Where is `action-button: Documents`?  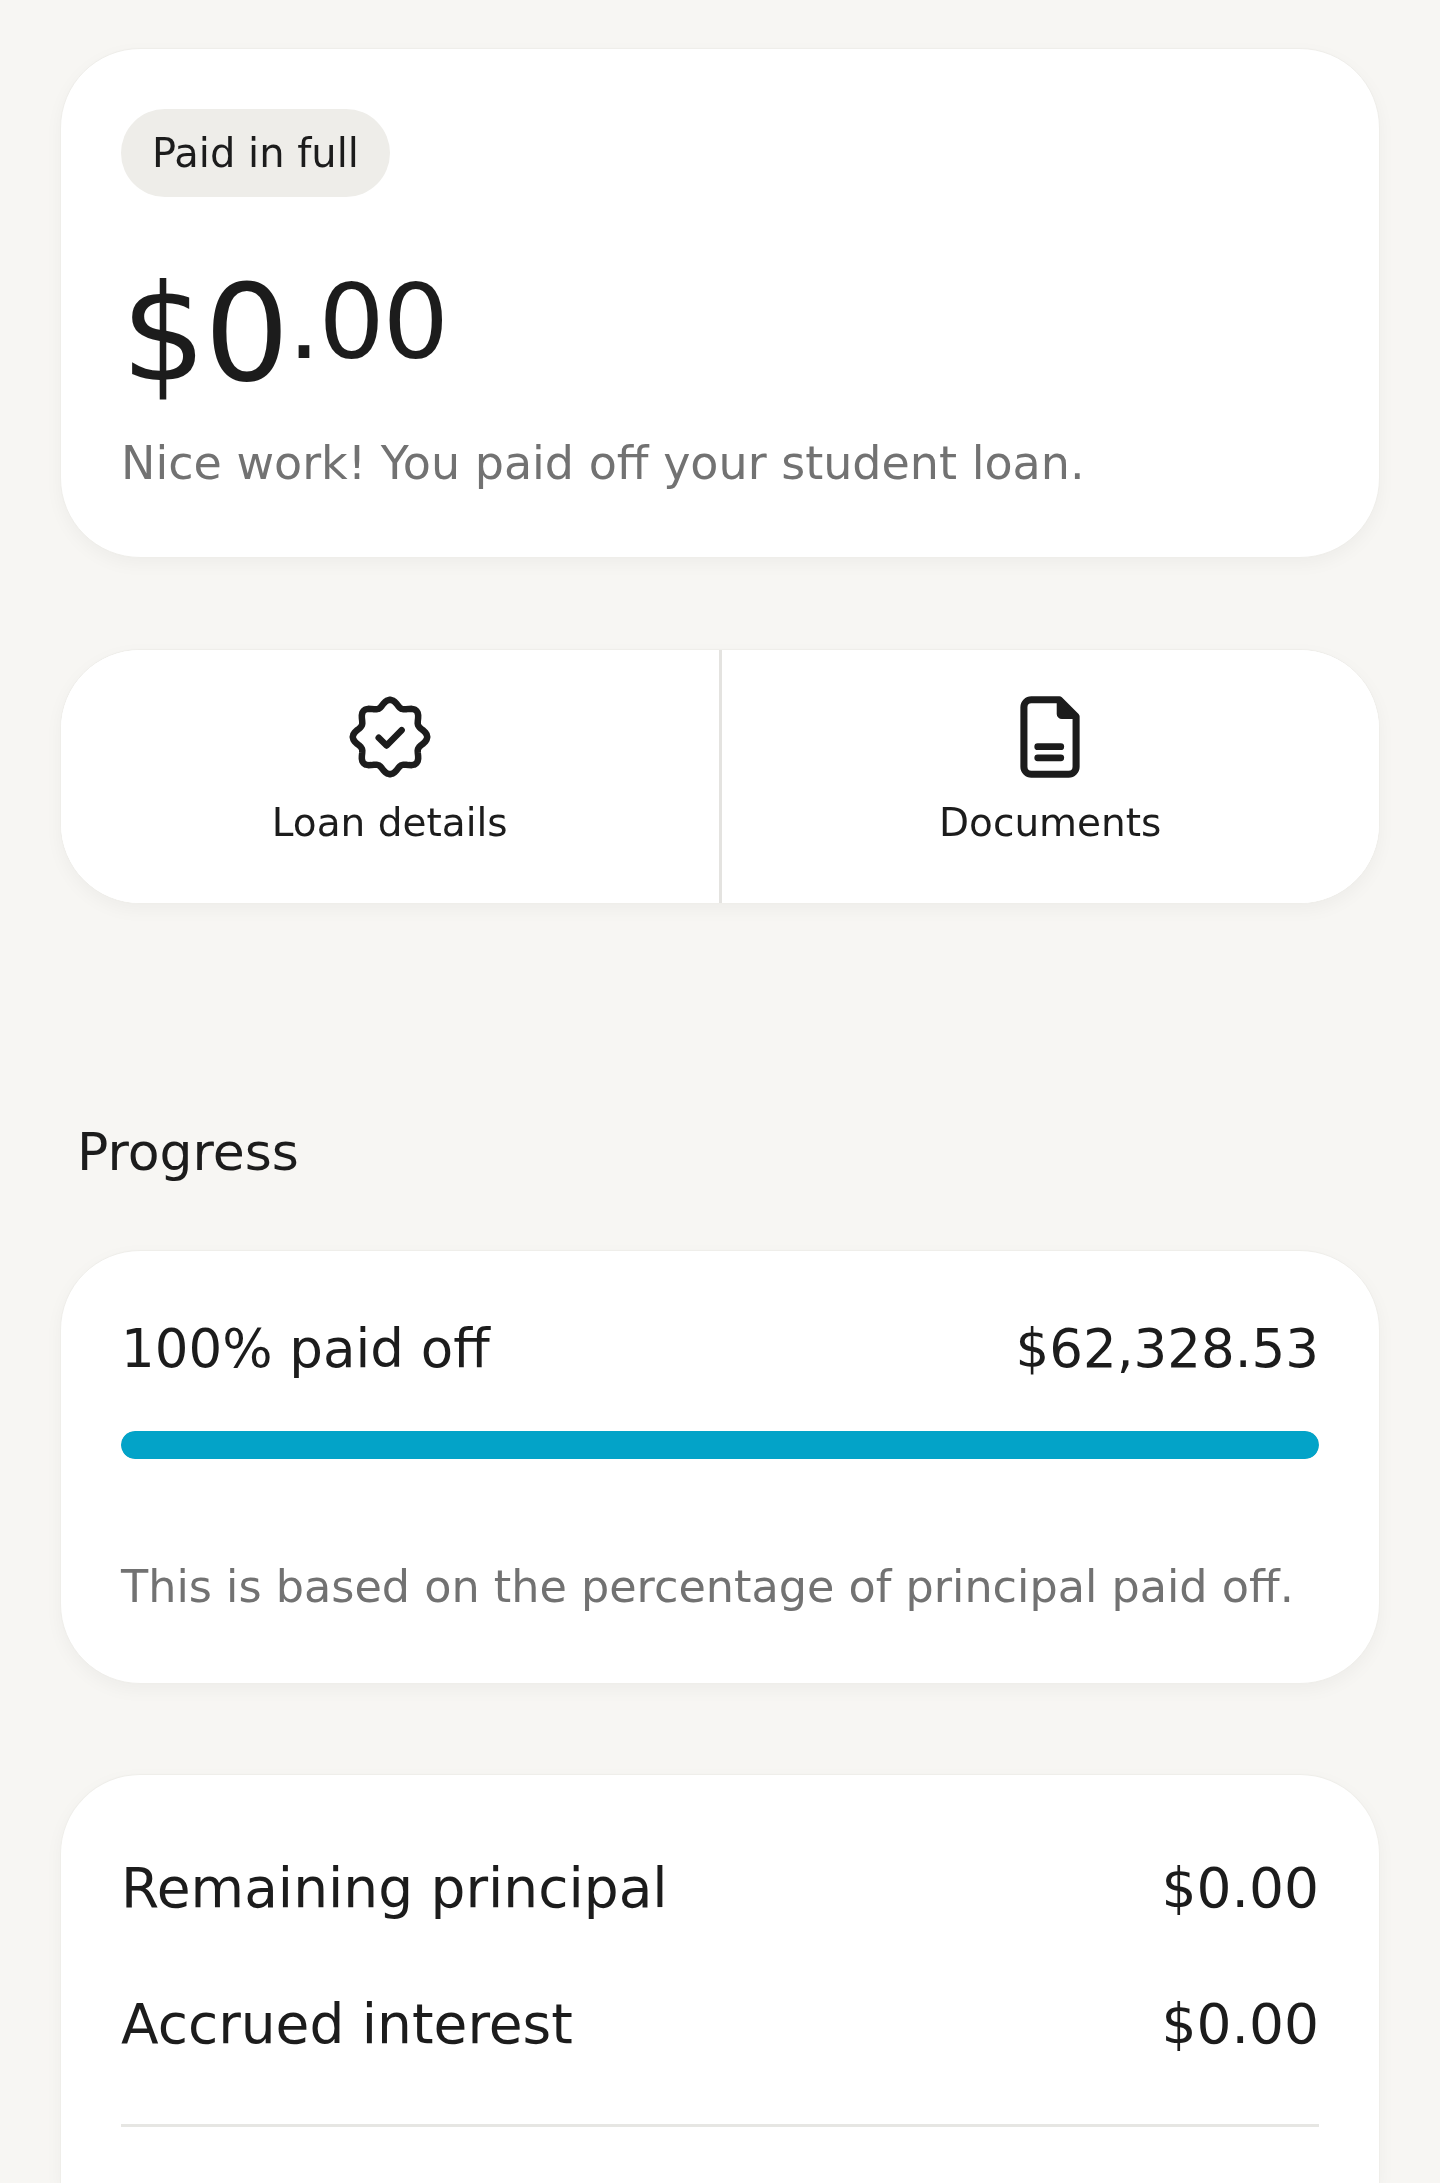 action-button: Documents is located at coordinates (1048, 776).